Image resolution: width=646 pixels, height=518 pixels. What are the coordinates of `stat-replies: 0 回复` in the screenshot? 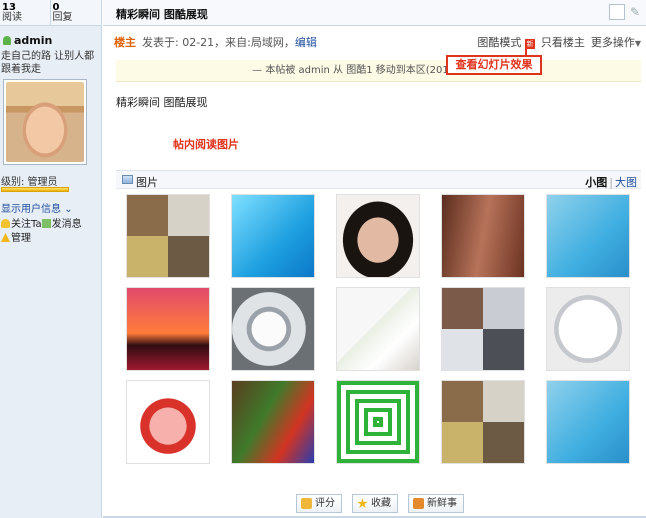 It's located at (76, 12).